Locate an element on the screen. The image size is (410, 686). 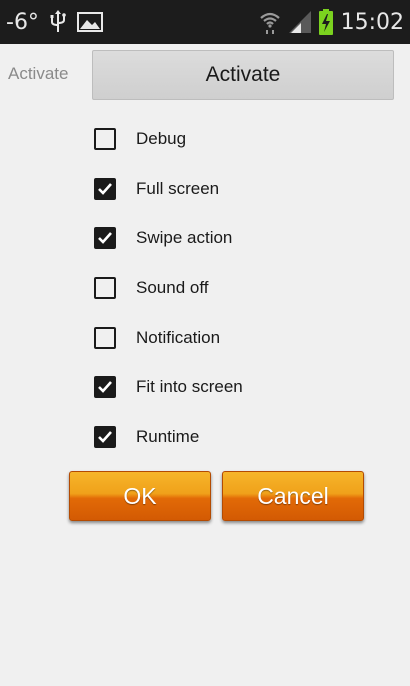
option-notification: Notification is located at coordinates (244, 338).